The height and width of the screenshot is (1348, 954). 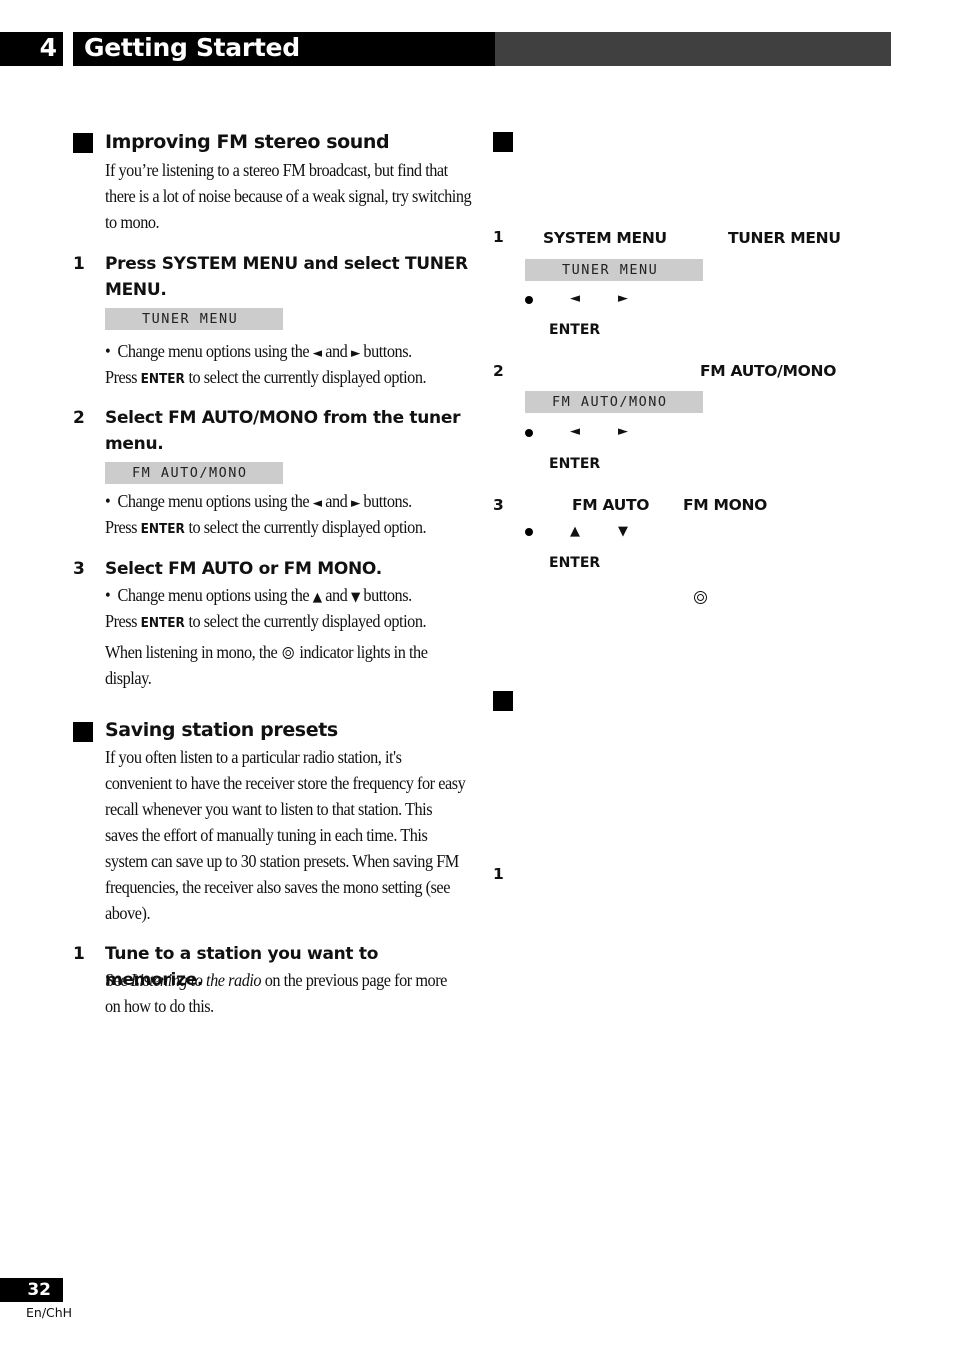 I want to click on step-title: Press SYSTEM MENU and select TUNER MENU., so click(x=286, y=277).